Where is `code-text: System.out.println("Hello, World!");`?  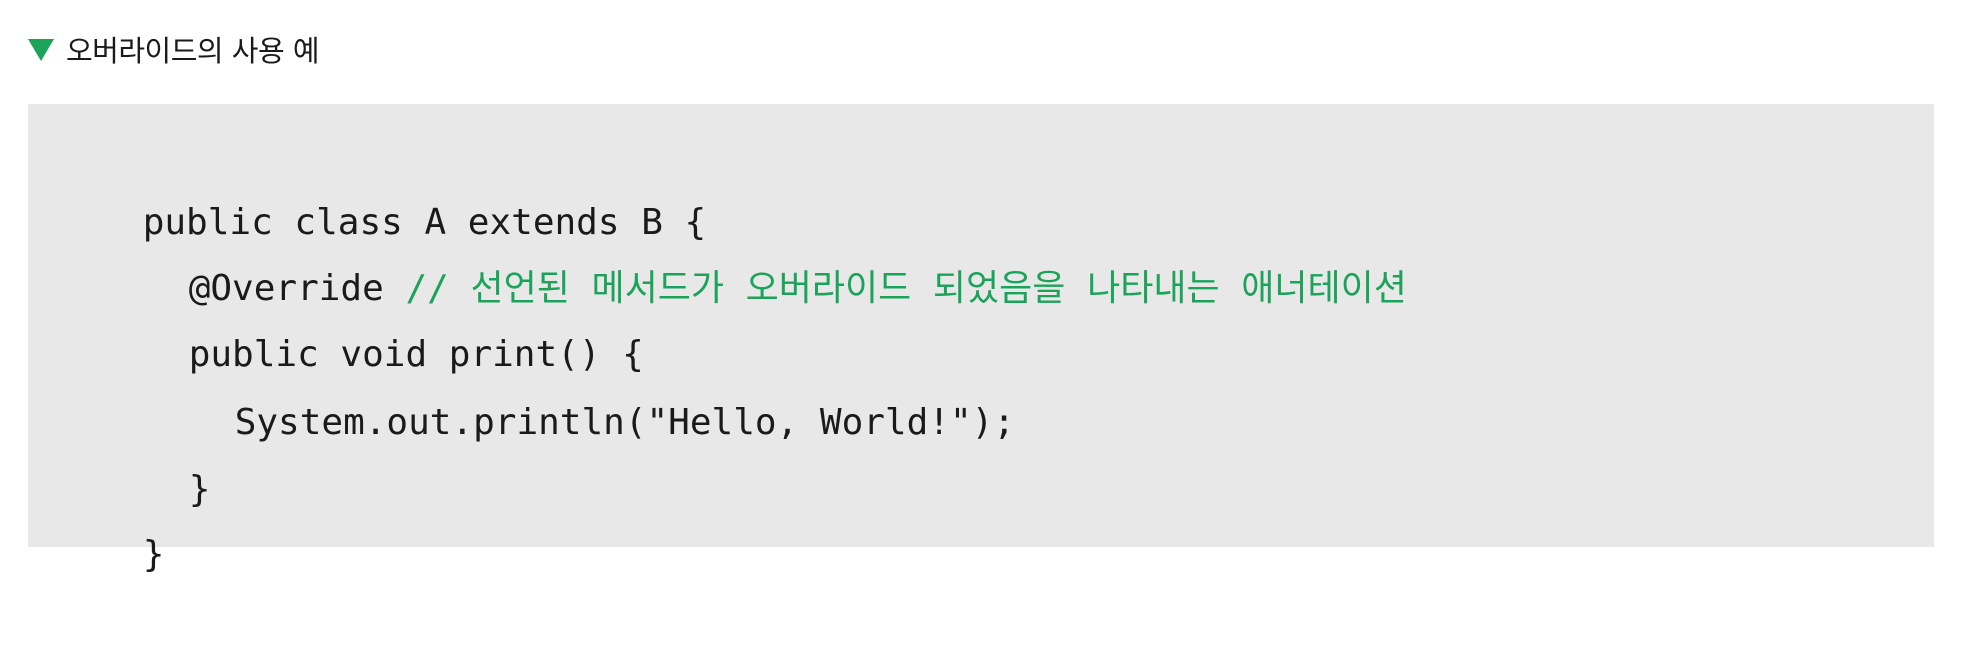 code-text: System.out.println("Hello, World!"); is located at coordinates (624, 422).